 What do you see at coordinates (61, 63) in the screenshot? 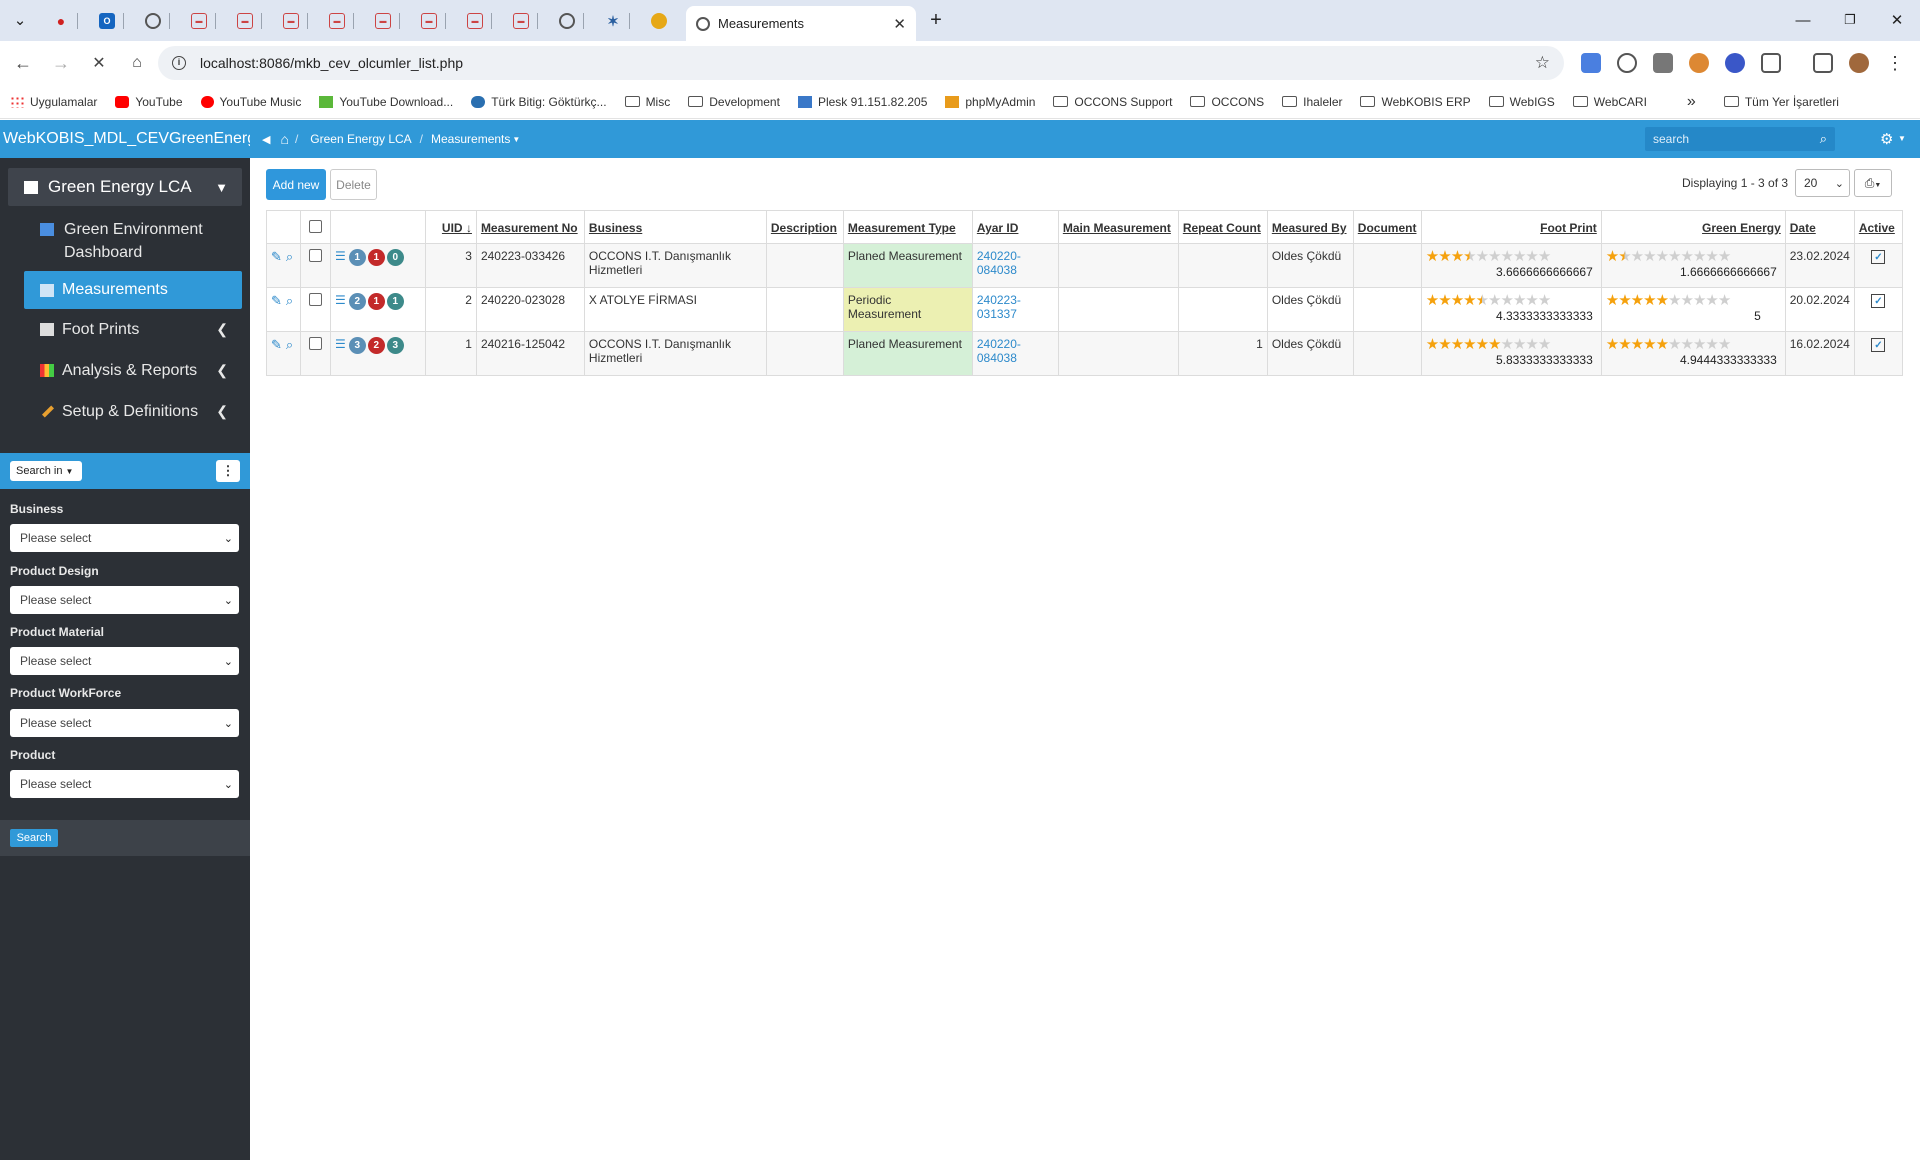
I see `forward-icon: →` at bounding box center [61, 63].